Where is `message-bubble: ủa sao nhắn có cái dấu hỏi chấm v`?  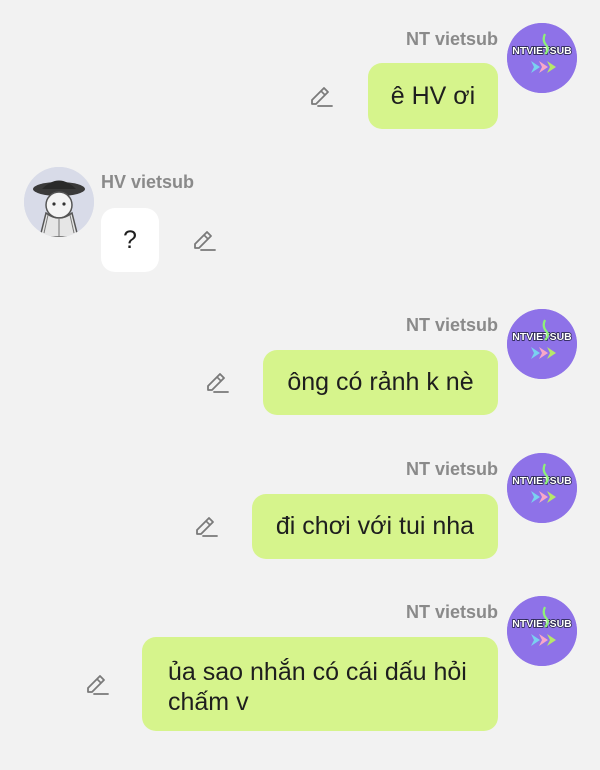 message-bubble: ủa sao nhắn có cái dấu hỏi chấm v is located at coordinates (320, 684).